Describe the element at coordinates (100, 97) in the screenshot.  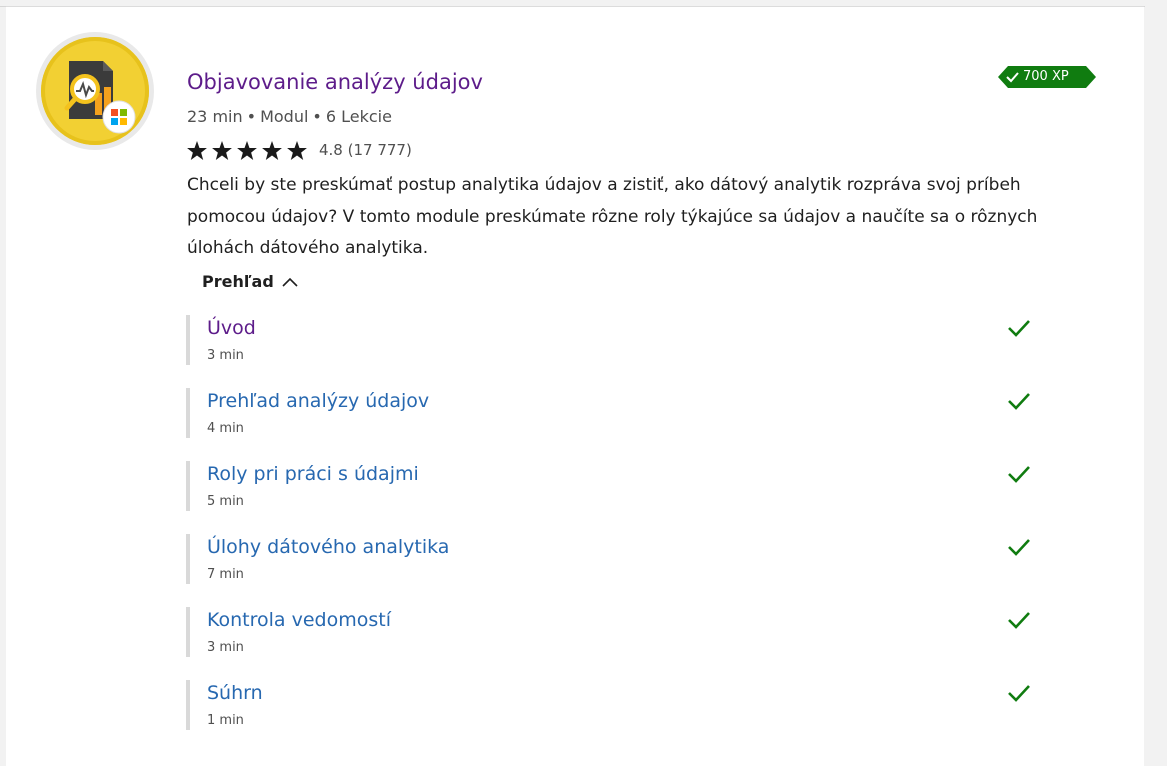
I see `data-analysis-icon` at that location.